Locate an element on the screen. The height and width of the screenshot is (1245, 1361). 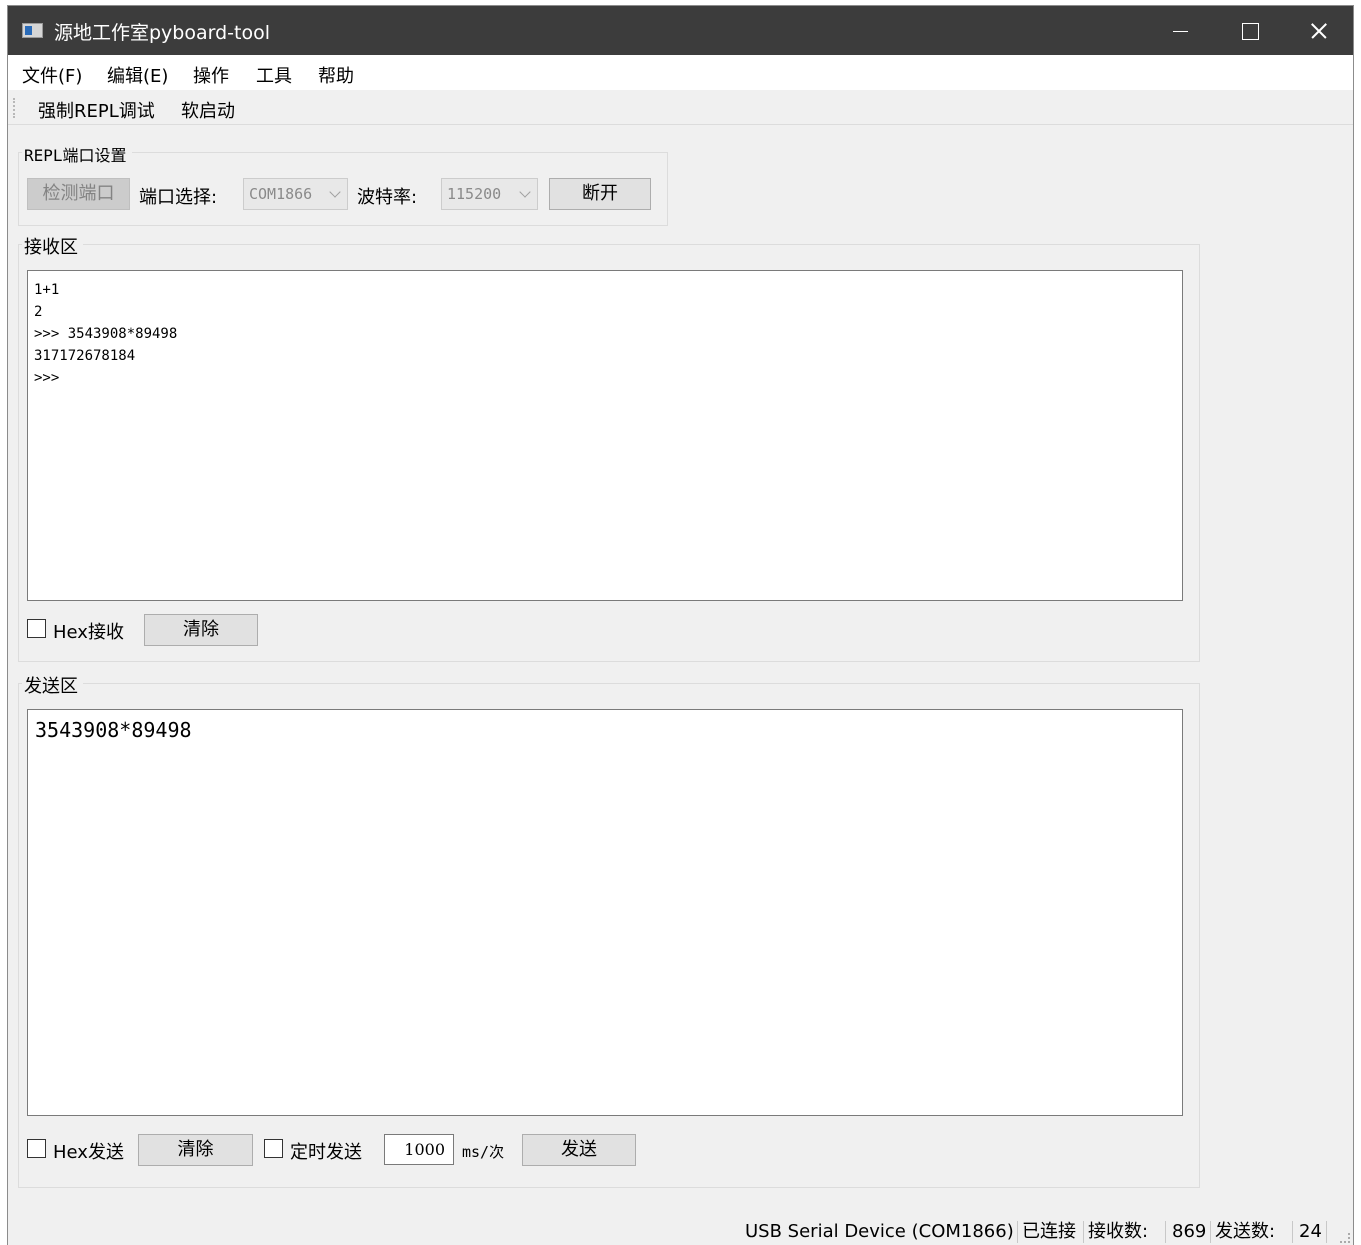
receive-line: 1+1 is located at coordinates (47, 290).